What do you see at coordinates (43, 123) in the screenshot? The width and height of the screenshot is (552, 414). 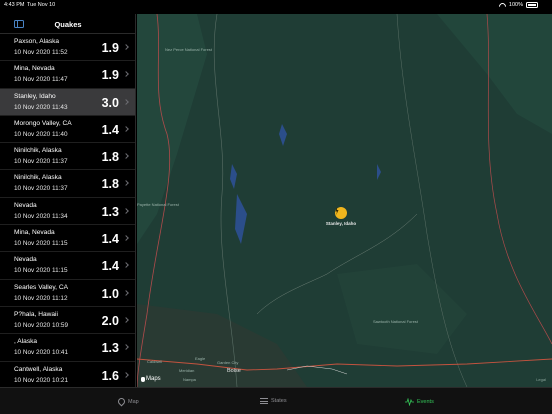 I see `quake-place: Morongo Valley, CA` at bounding box center [43, 123].